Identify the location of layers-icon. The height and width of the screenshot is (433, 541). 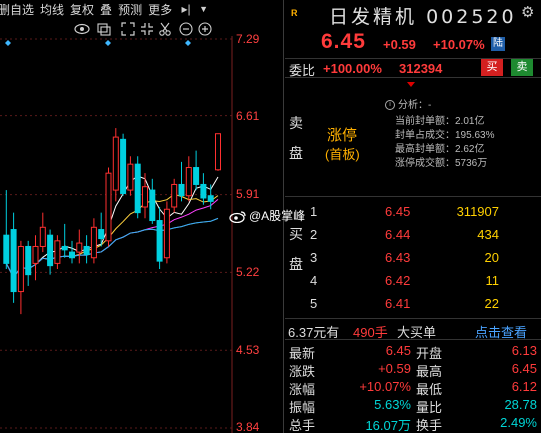
(104, 29).